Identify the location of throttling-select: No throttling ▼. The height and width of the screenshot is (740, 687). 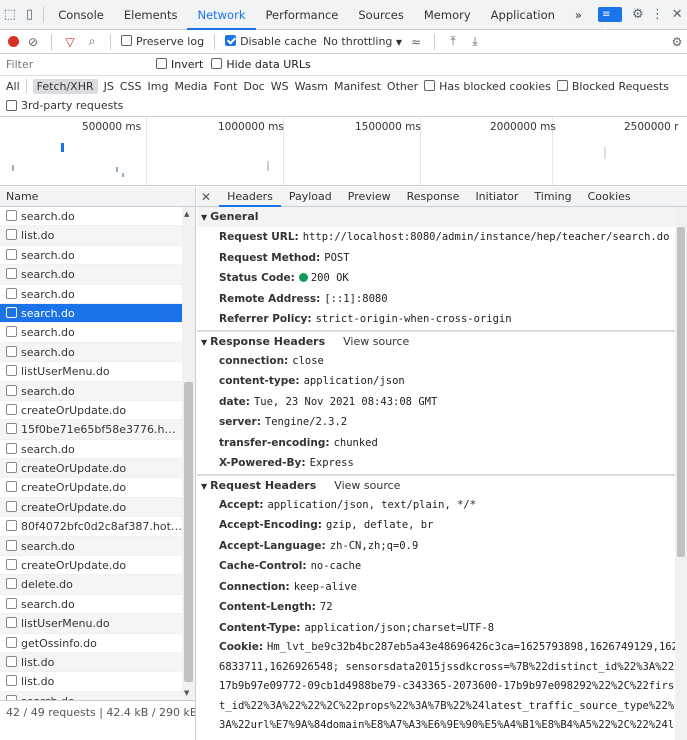
(362, 41).